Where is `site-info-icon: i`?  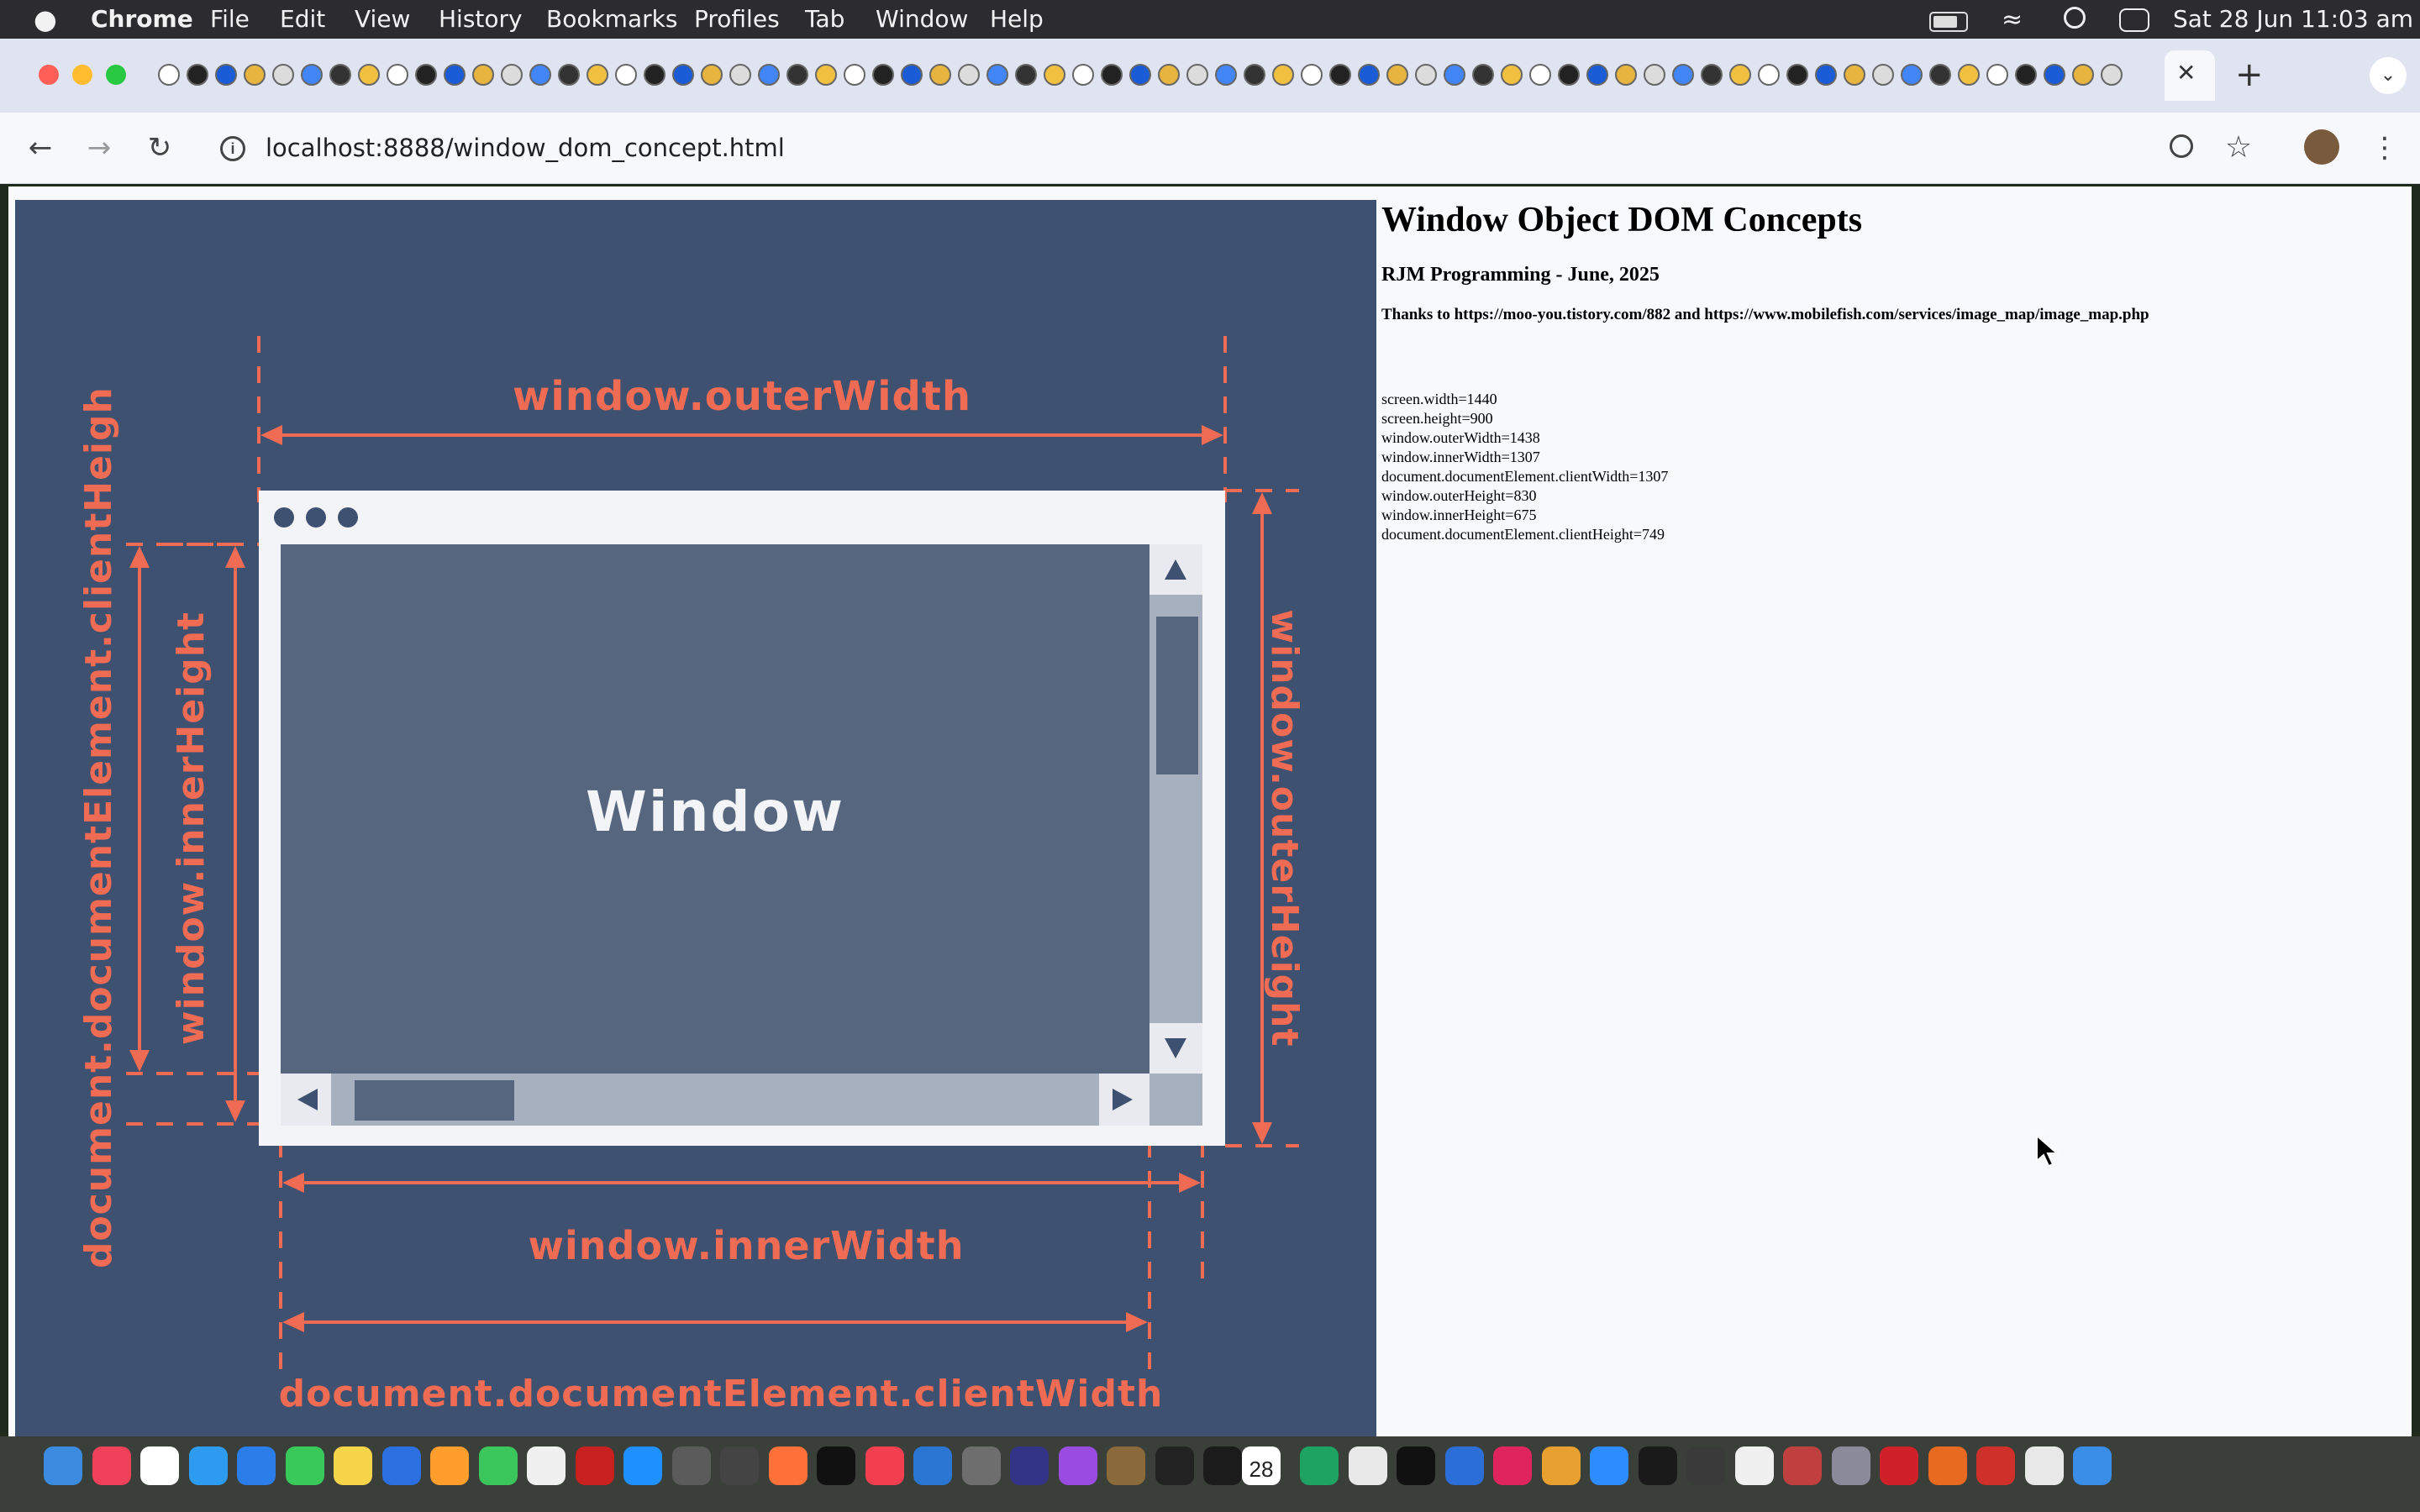 site-info-icon: i is located at coordinates (233, 148).